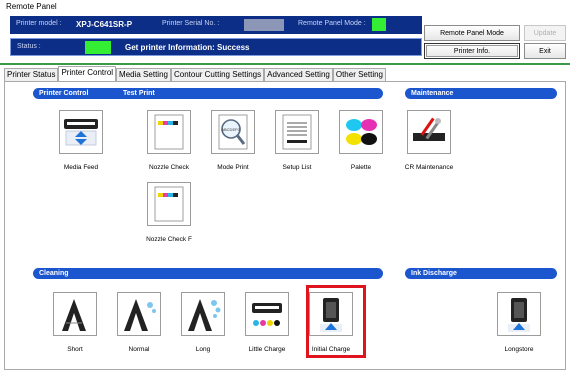  Describe the element at coordinates (191, 23) in the screenshot. I see `printer-serial-label: Printer Serial No. :` at that location.